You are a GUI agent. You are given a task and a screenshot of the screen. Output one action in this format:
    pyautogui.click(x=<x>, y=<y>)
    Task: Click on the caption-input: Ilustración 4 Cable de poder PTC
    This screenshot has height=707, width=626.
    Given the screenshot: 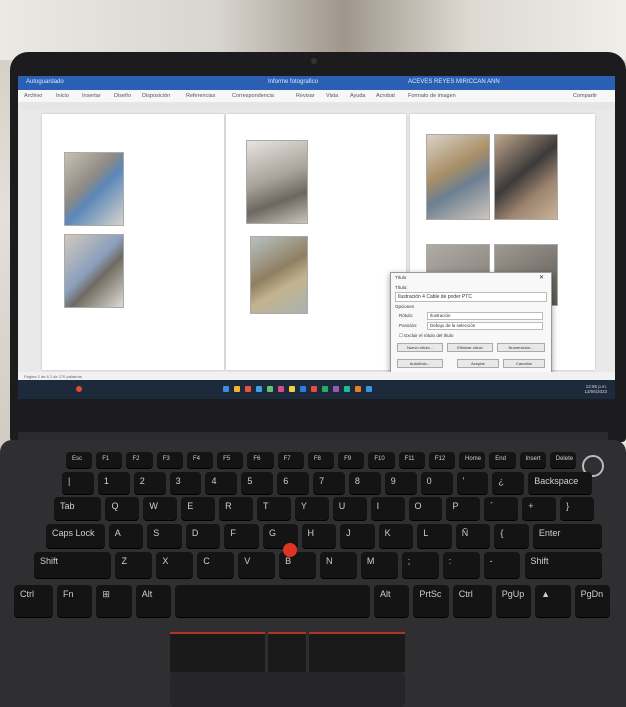 What is the action you would take?
    pyautogui.click(x=471, y=297)
    